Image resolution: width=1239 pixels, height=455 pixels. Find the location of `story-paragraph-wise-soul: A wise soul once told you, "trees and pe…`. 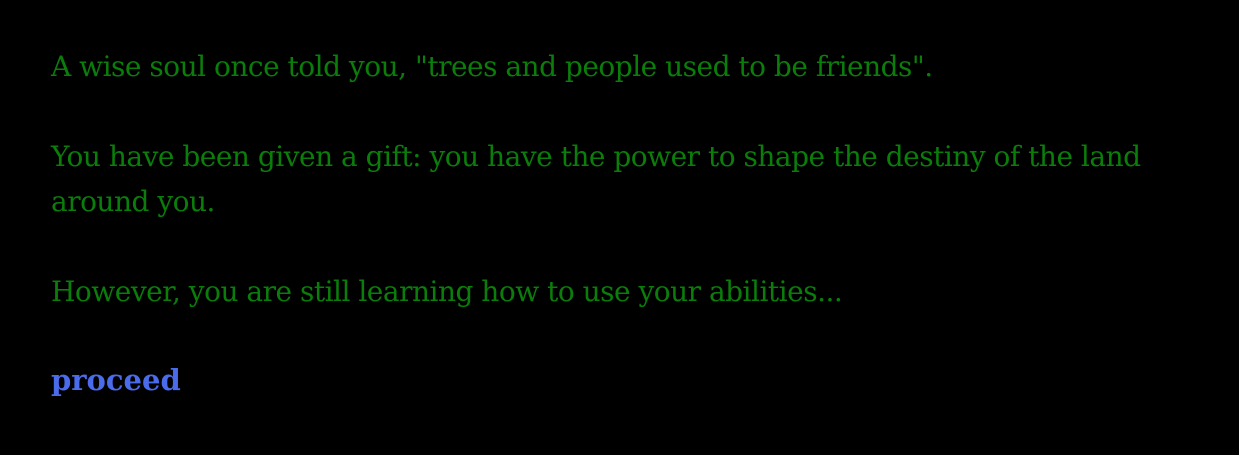

story-paragraph-wise-soul: A wise soul once told you, "trees and pe… is located at coordinates (492, 66).